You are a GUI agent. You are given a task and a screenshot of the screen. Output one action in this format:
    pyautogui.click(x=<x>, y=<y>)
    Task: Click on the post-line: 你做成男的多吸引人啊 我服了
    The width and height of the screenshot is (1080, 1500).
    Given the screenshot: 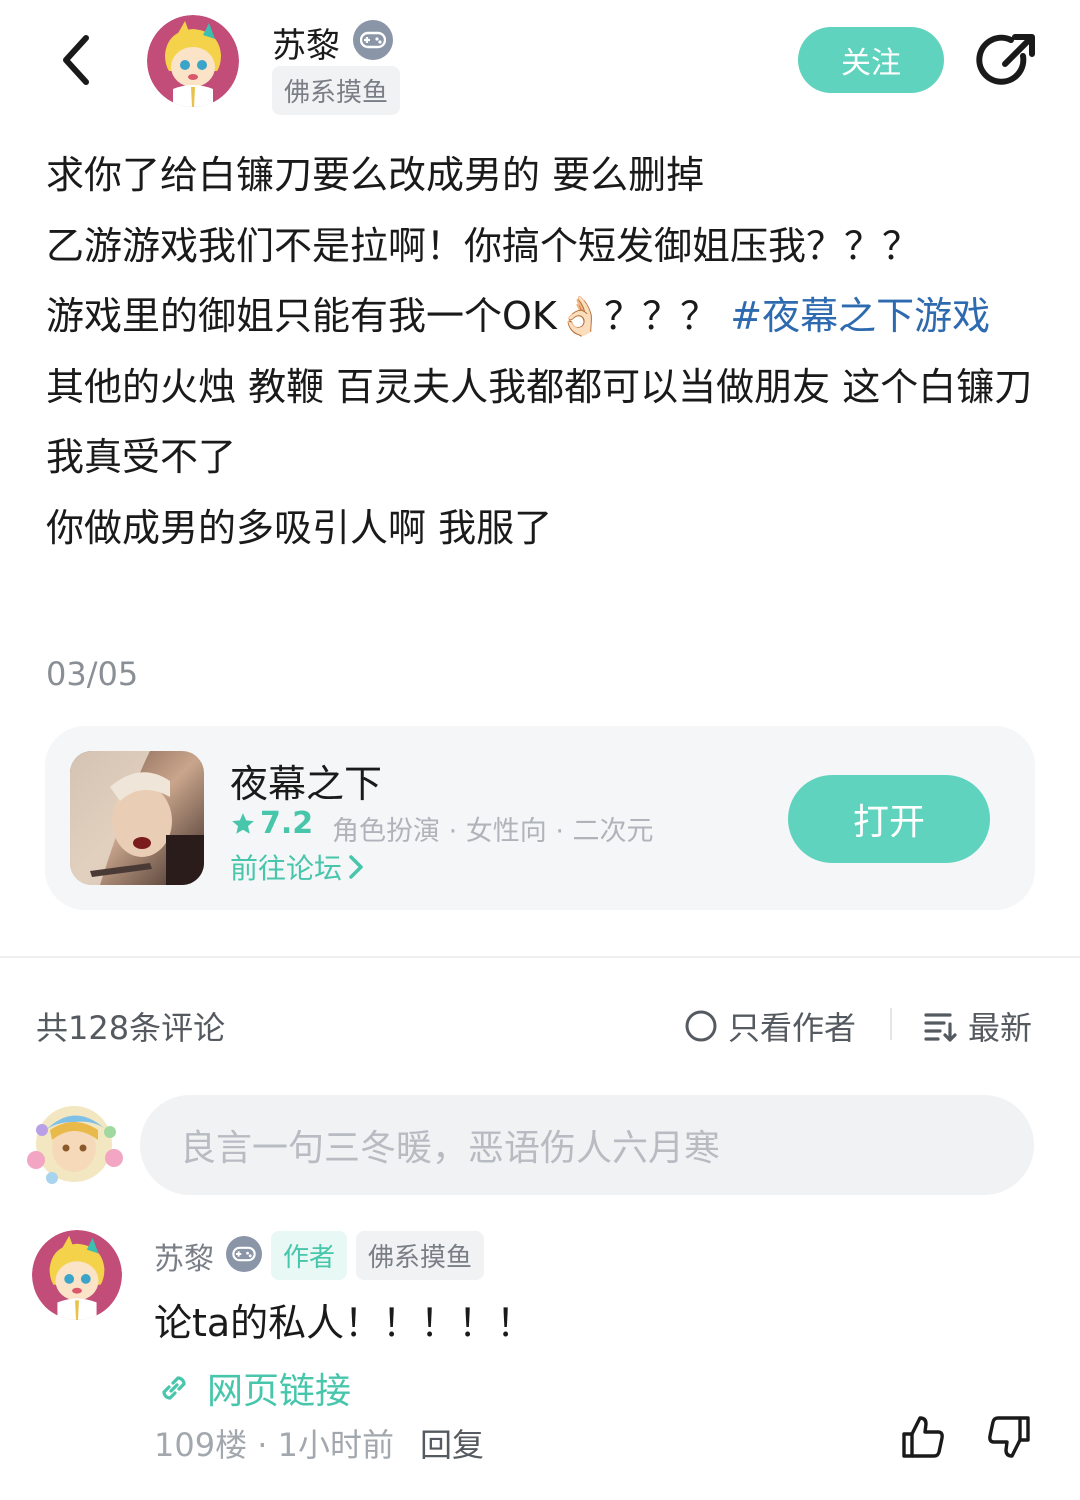 What is the action you would take?
    pyautogui.click(x=299, y=527)
    